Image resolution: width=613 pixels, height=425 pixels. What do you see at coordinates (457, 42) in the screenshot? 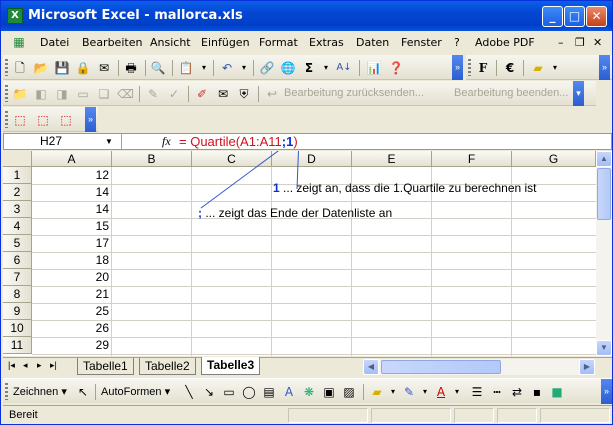
I see `menu-help: ?` at bounding box center [457, 42].